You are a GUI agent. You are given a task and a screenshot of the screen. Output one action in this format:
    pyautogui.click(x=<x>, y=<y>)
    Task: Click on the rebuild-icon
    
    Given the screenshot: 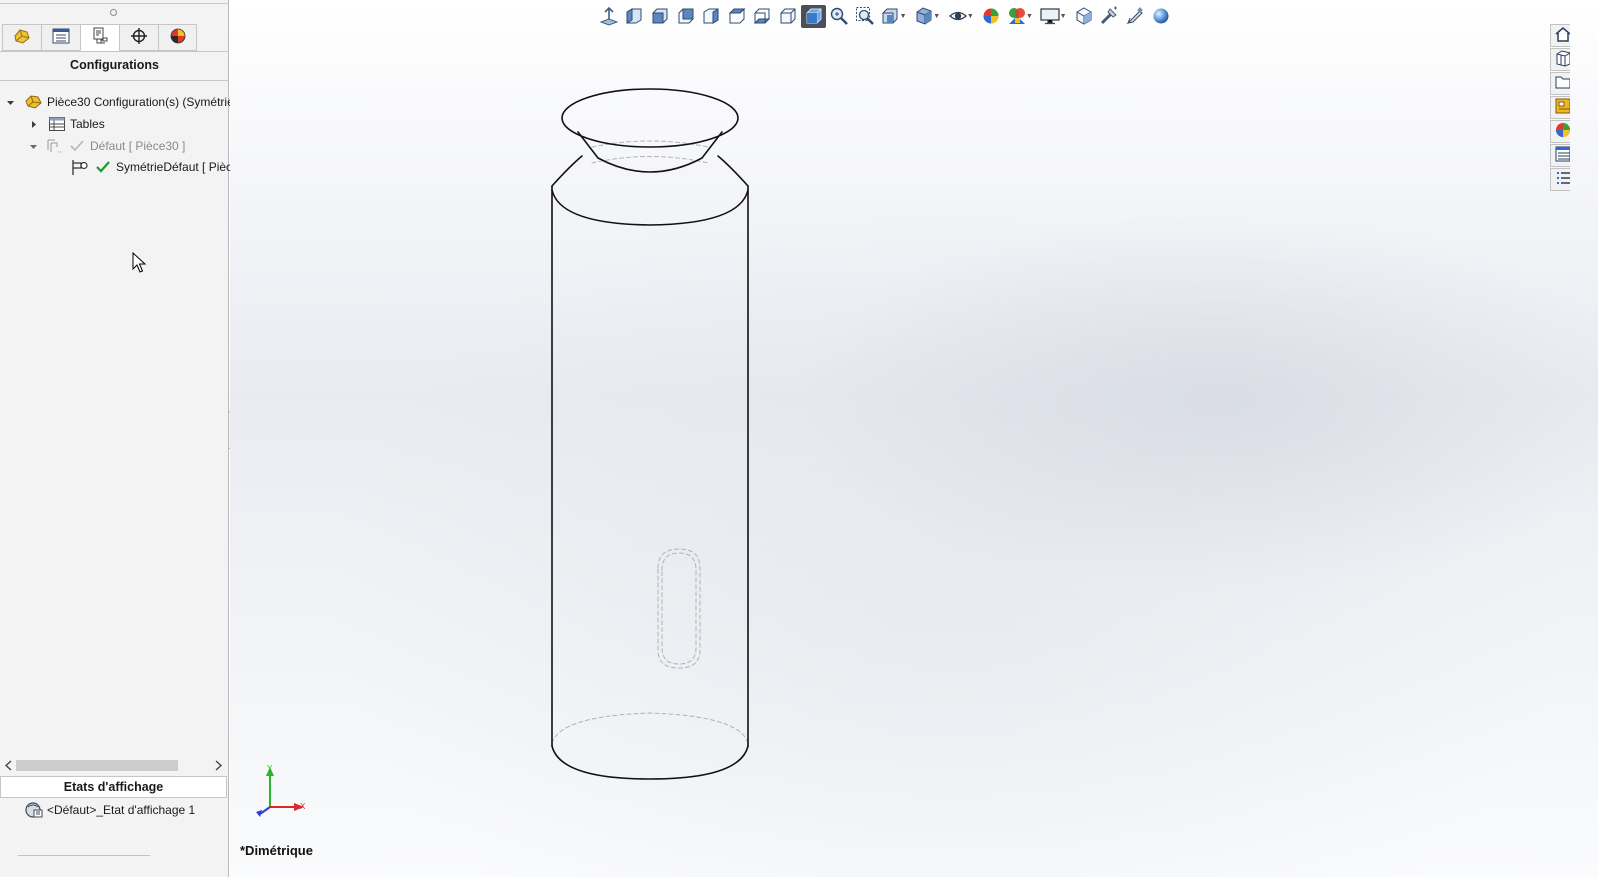 What is the action you would take?
    pyautogui.click(x=1109, y=16)
    